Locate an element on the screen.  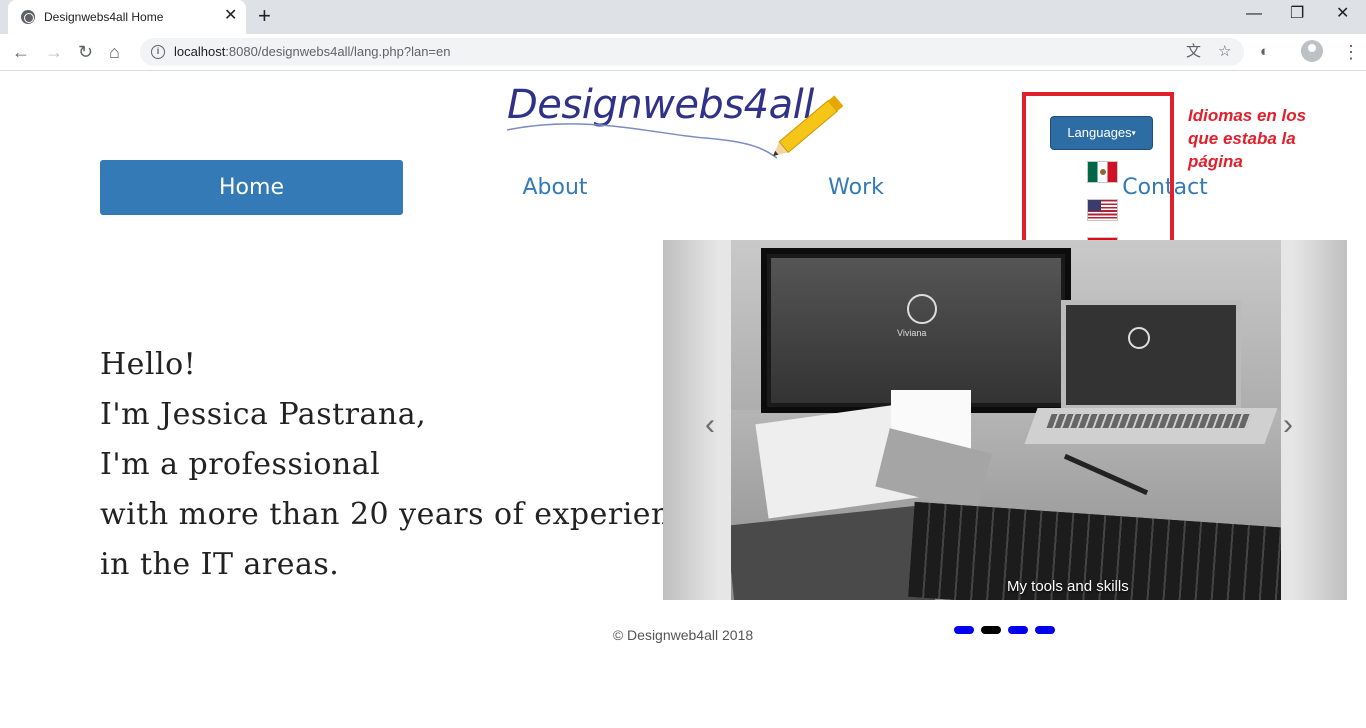
tab-close-icon: ✕ is located at coordinates (230, 16).